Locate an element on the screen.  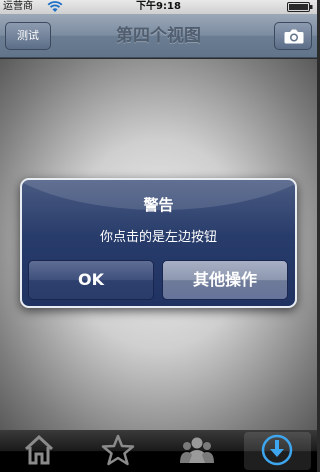
tab-contacts is located at coordinates (197, 451).